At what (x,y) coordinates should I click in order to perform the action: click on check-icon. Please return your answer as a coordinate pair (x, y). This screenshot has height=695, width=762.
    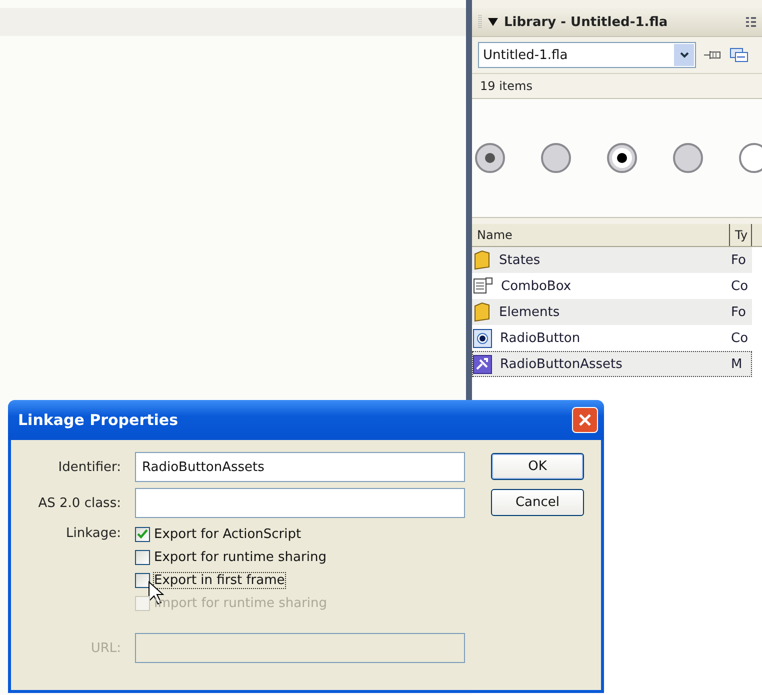
    Looking at the image, I should click on (142, 534).